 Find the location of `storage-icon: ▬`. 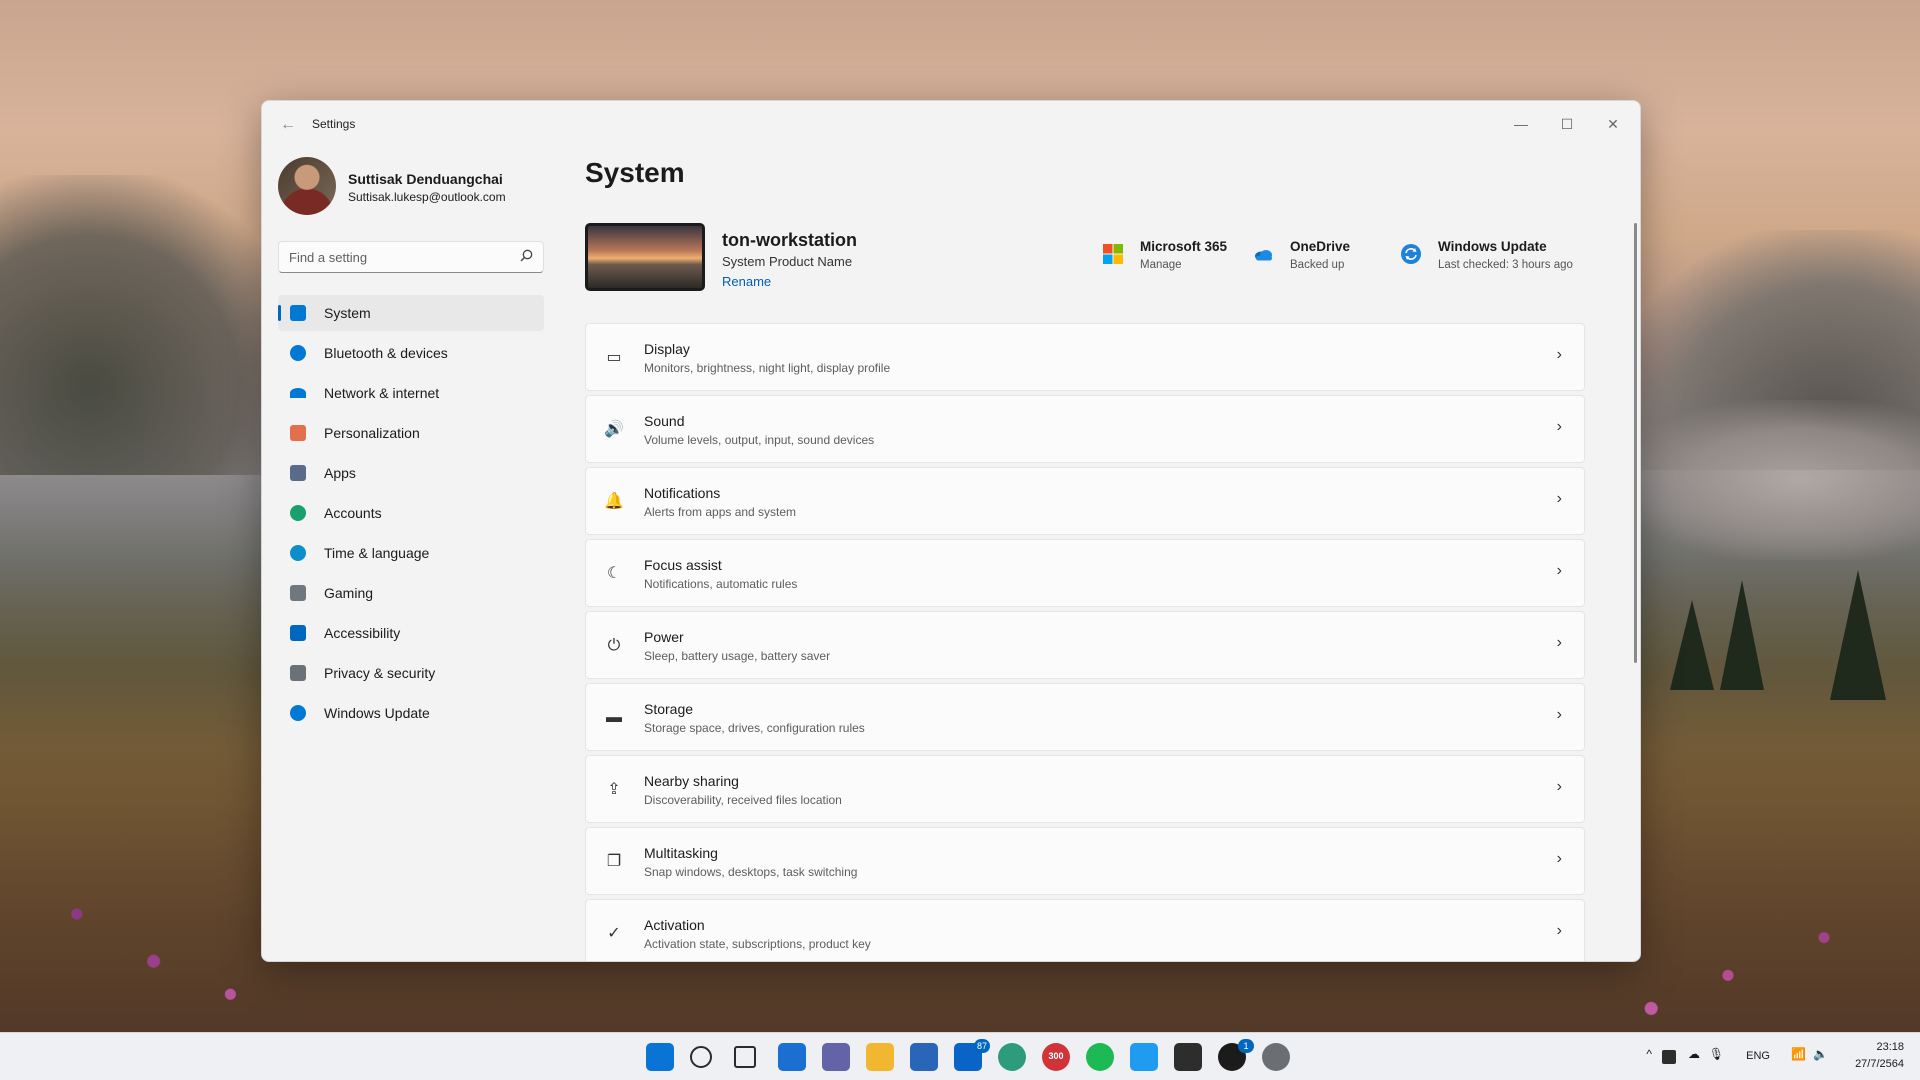

storage-icon: ▬ is located at coordinates (614, 717).